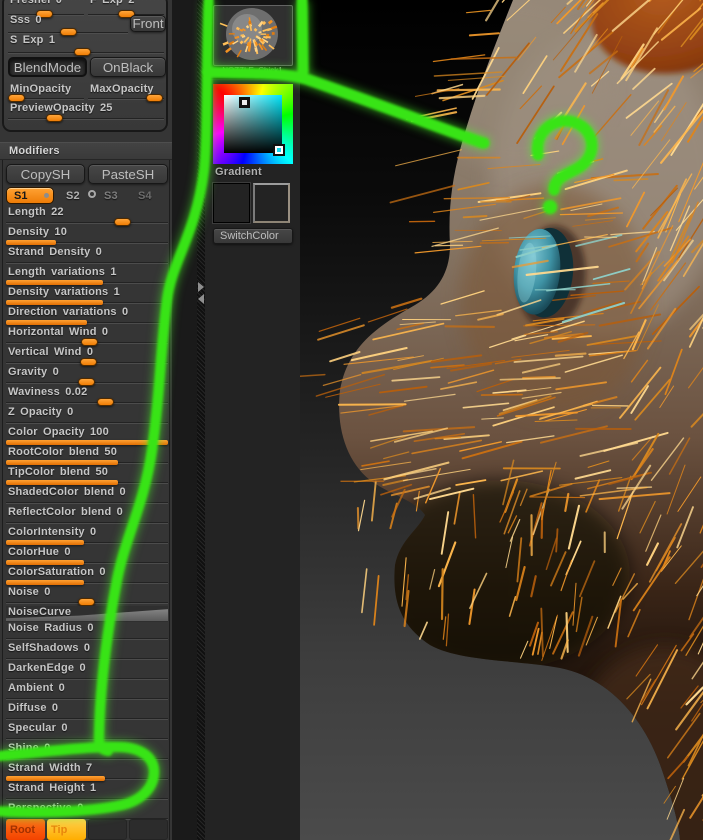 The image size is (703, 840). What do you see at coordinates (66, 829) in the screenshot?
I see `tip-button: Tip` at bounding box center [66, 829].